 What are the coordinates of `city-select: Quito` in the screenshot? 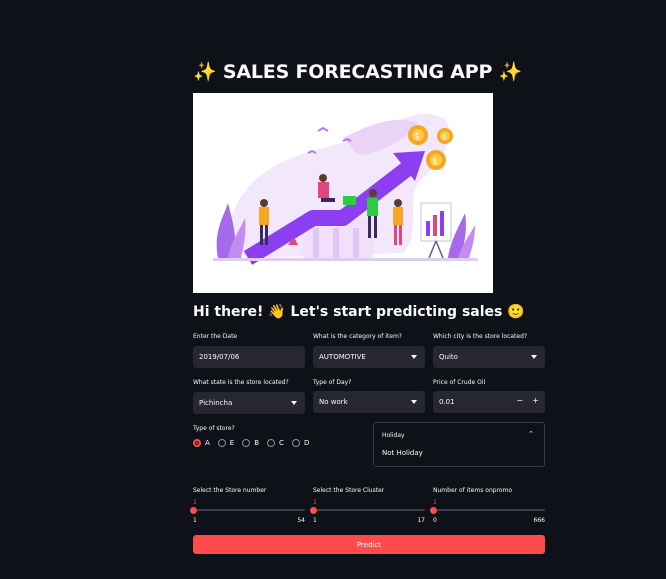 It's located at (489, 357).